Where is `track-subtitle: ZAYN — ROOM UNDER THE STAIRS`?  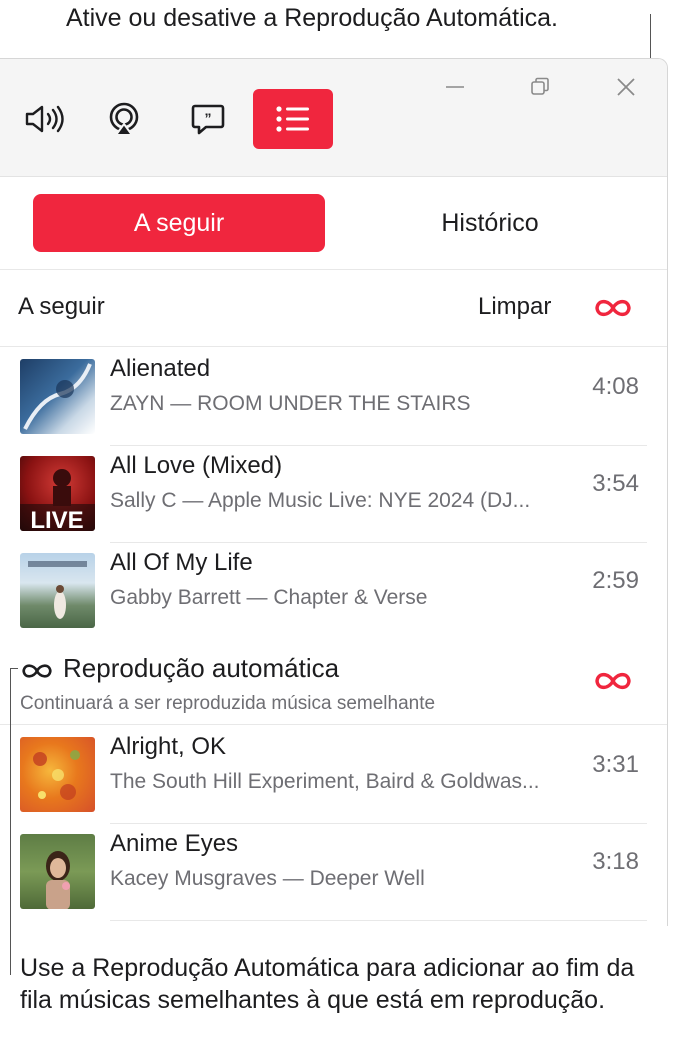
track-subtitle: ZAYN — ROOM UNDER THE STAIRS is located at coordinates (290, 403).